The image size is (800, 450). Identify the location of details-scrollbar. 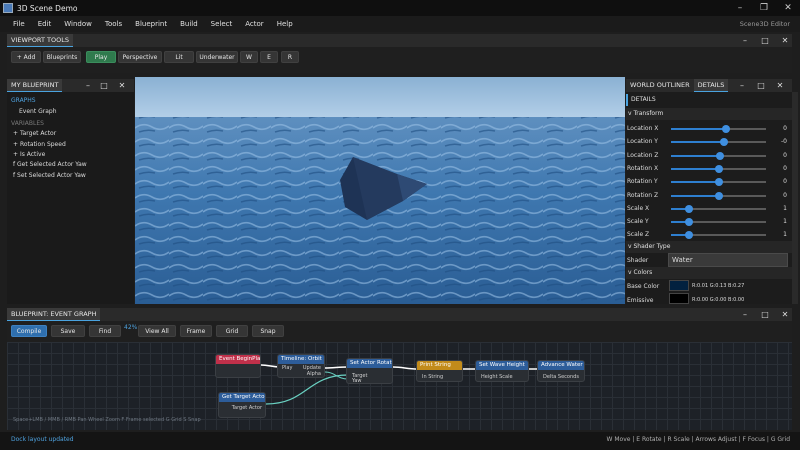
(795, 198).